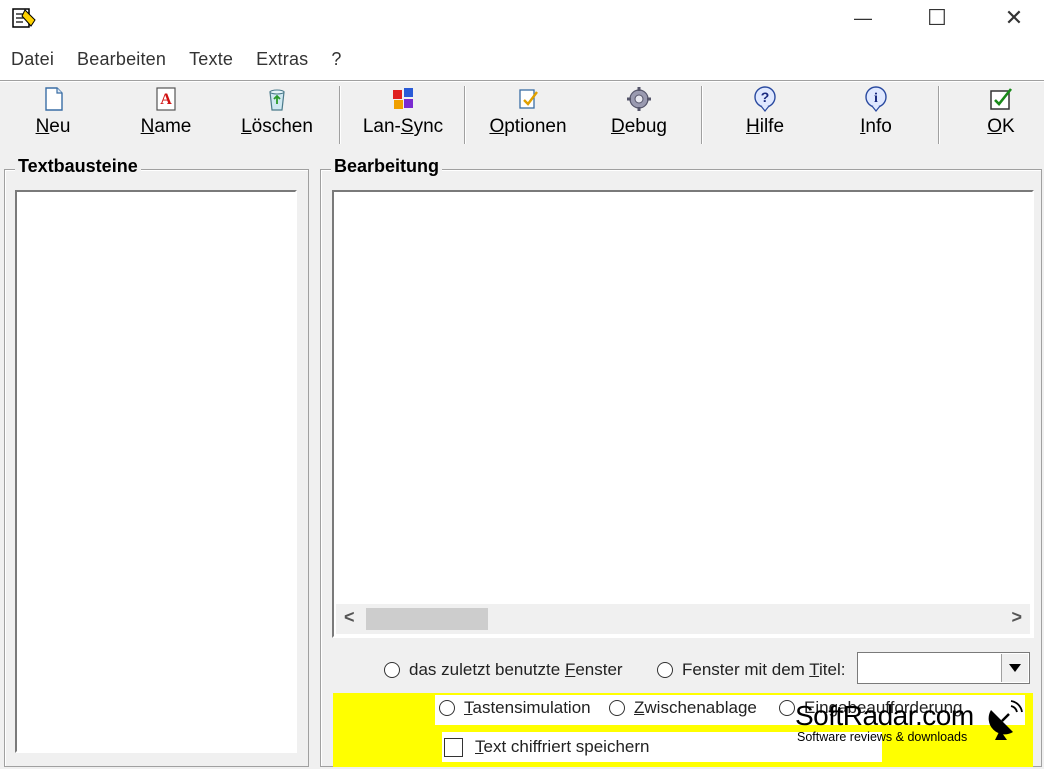 This screenshot has height=769, width=1044. I want to click on menu-bearbeiten: Bearbeiten, so click(122, 59).